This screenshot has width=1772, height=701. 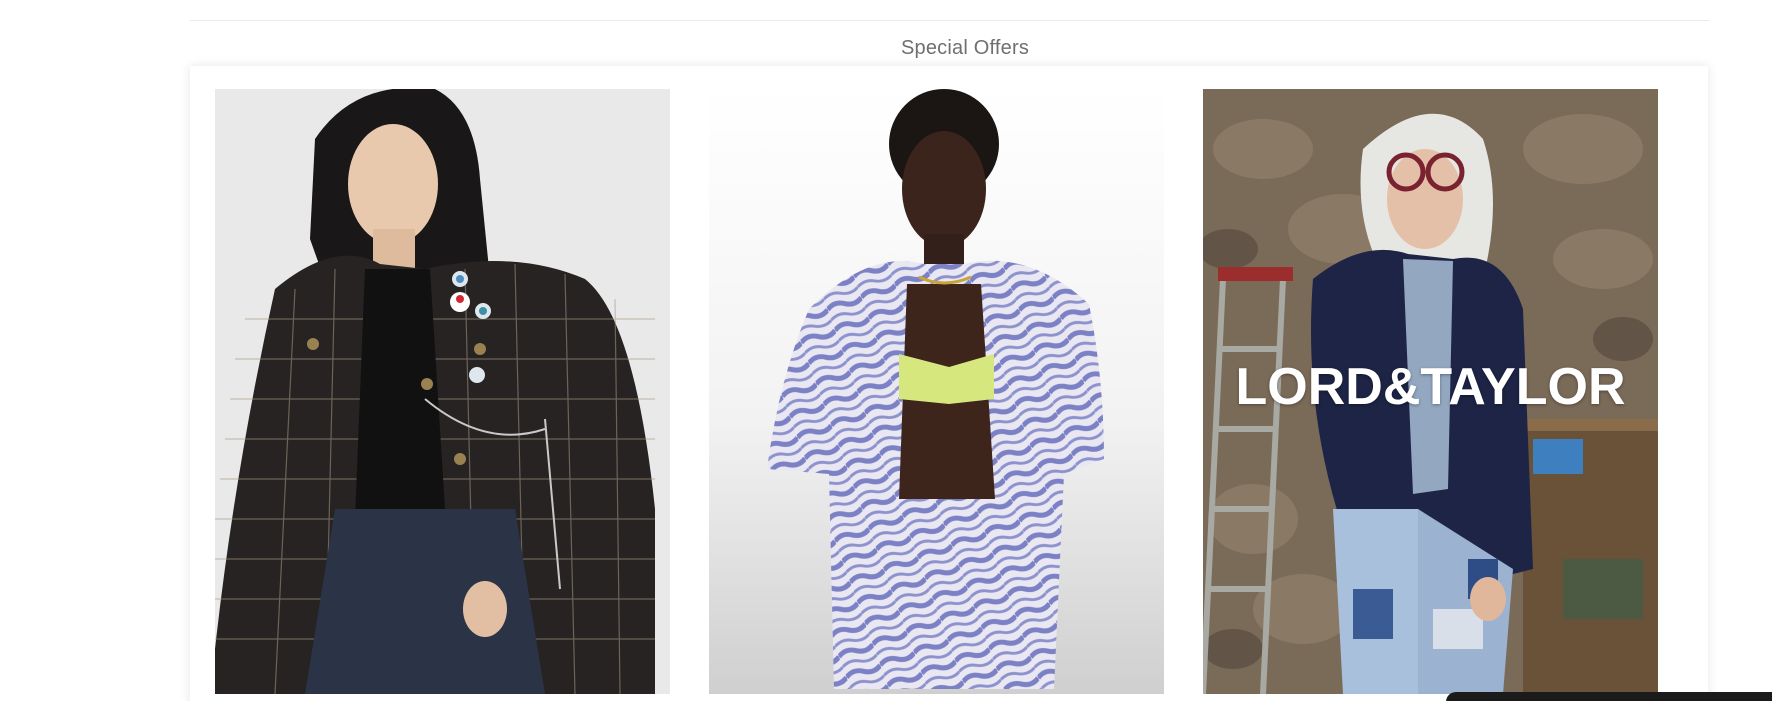 I want to click on section-title: Special Offers, so click(x=965, y=48).